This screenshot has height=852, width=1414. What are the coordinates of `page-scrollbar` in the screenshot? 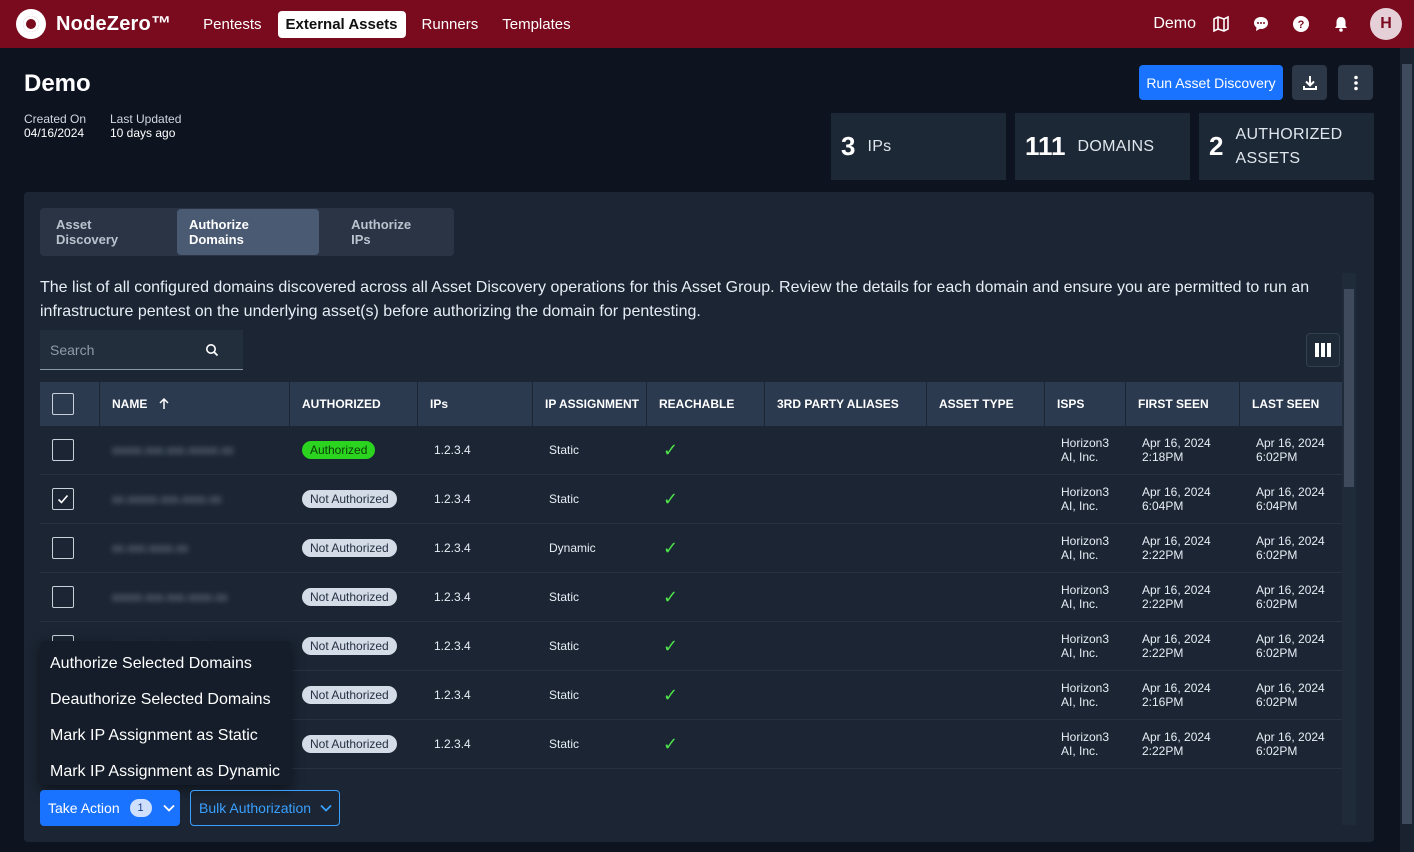 It's located at (1407, 450).